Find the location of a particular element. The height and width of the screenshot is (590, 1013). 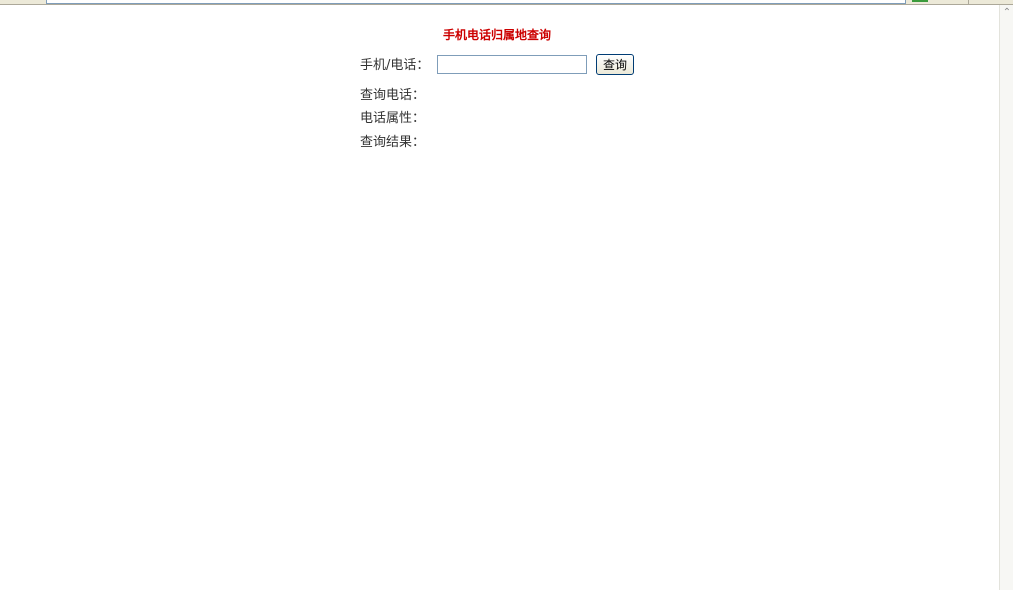

query-result-label: 查询结果： is located at coordinates (393, 142).